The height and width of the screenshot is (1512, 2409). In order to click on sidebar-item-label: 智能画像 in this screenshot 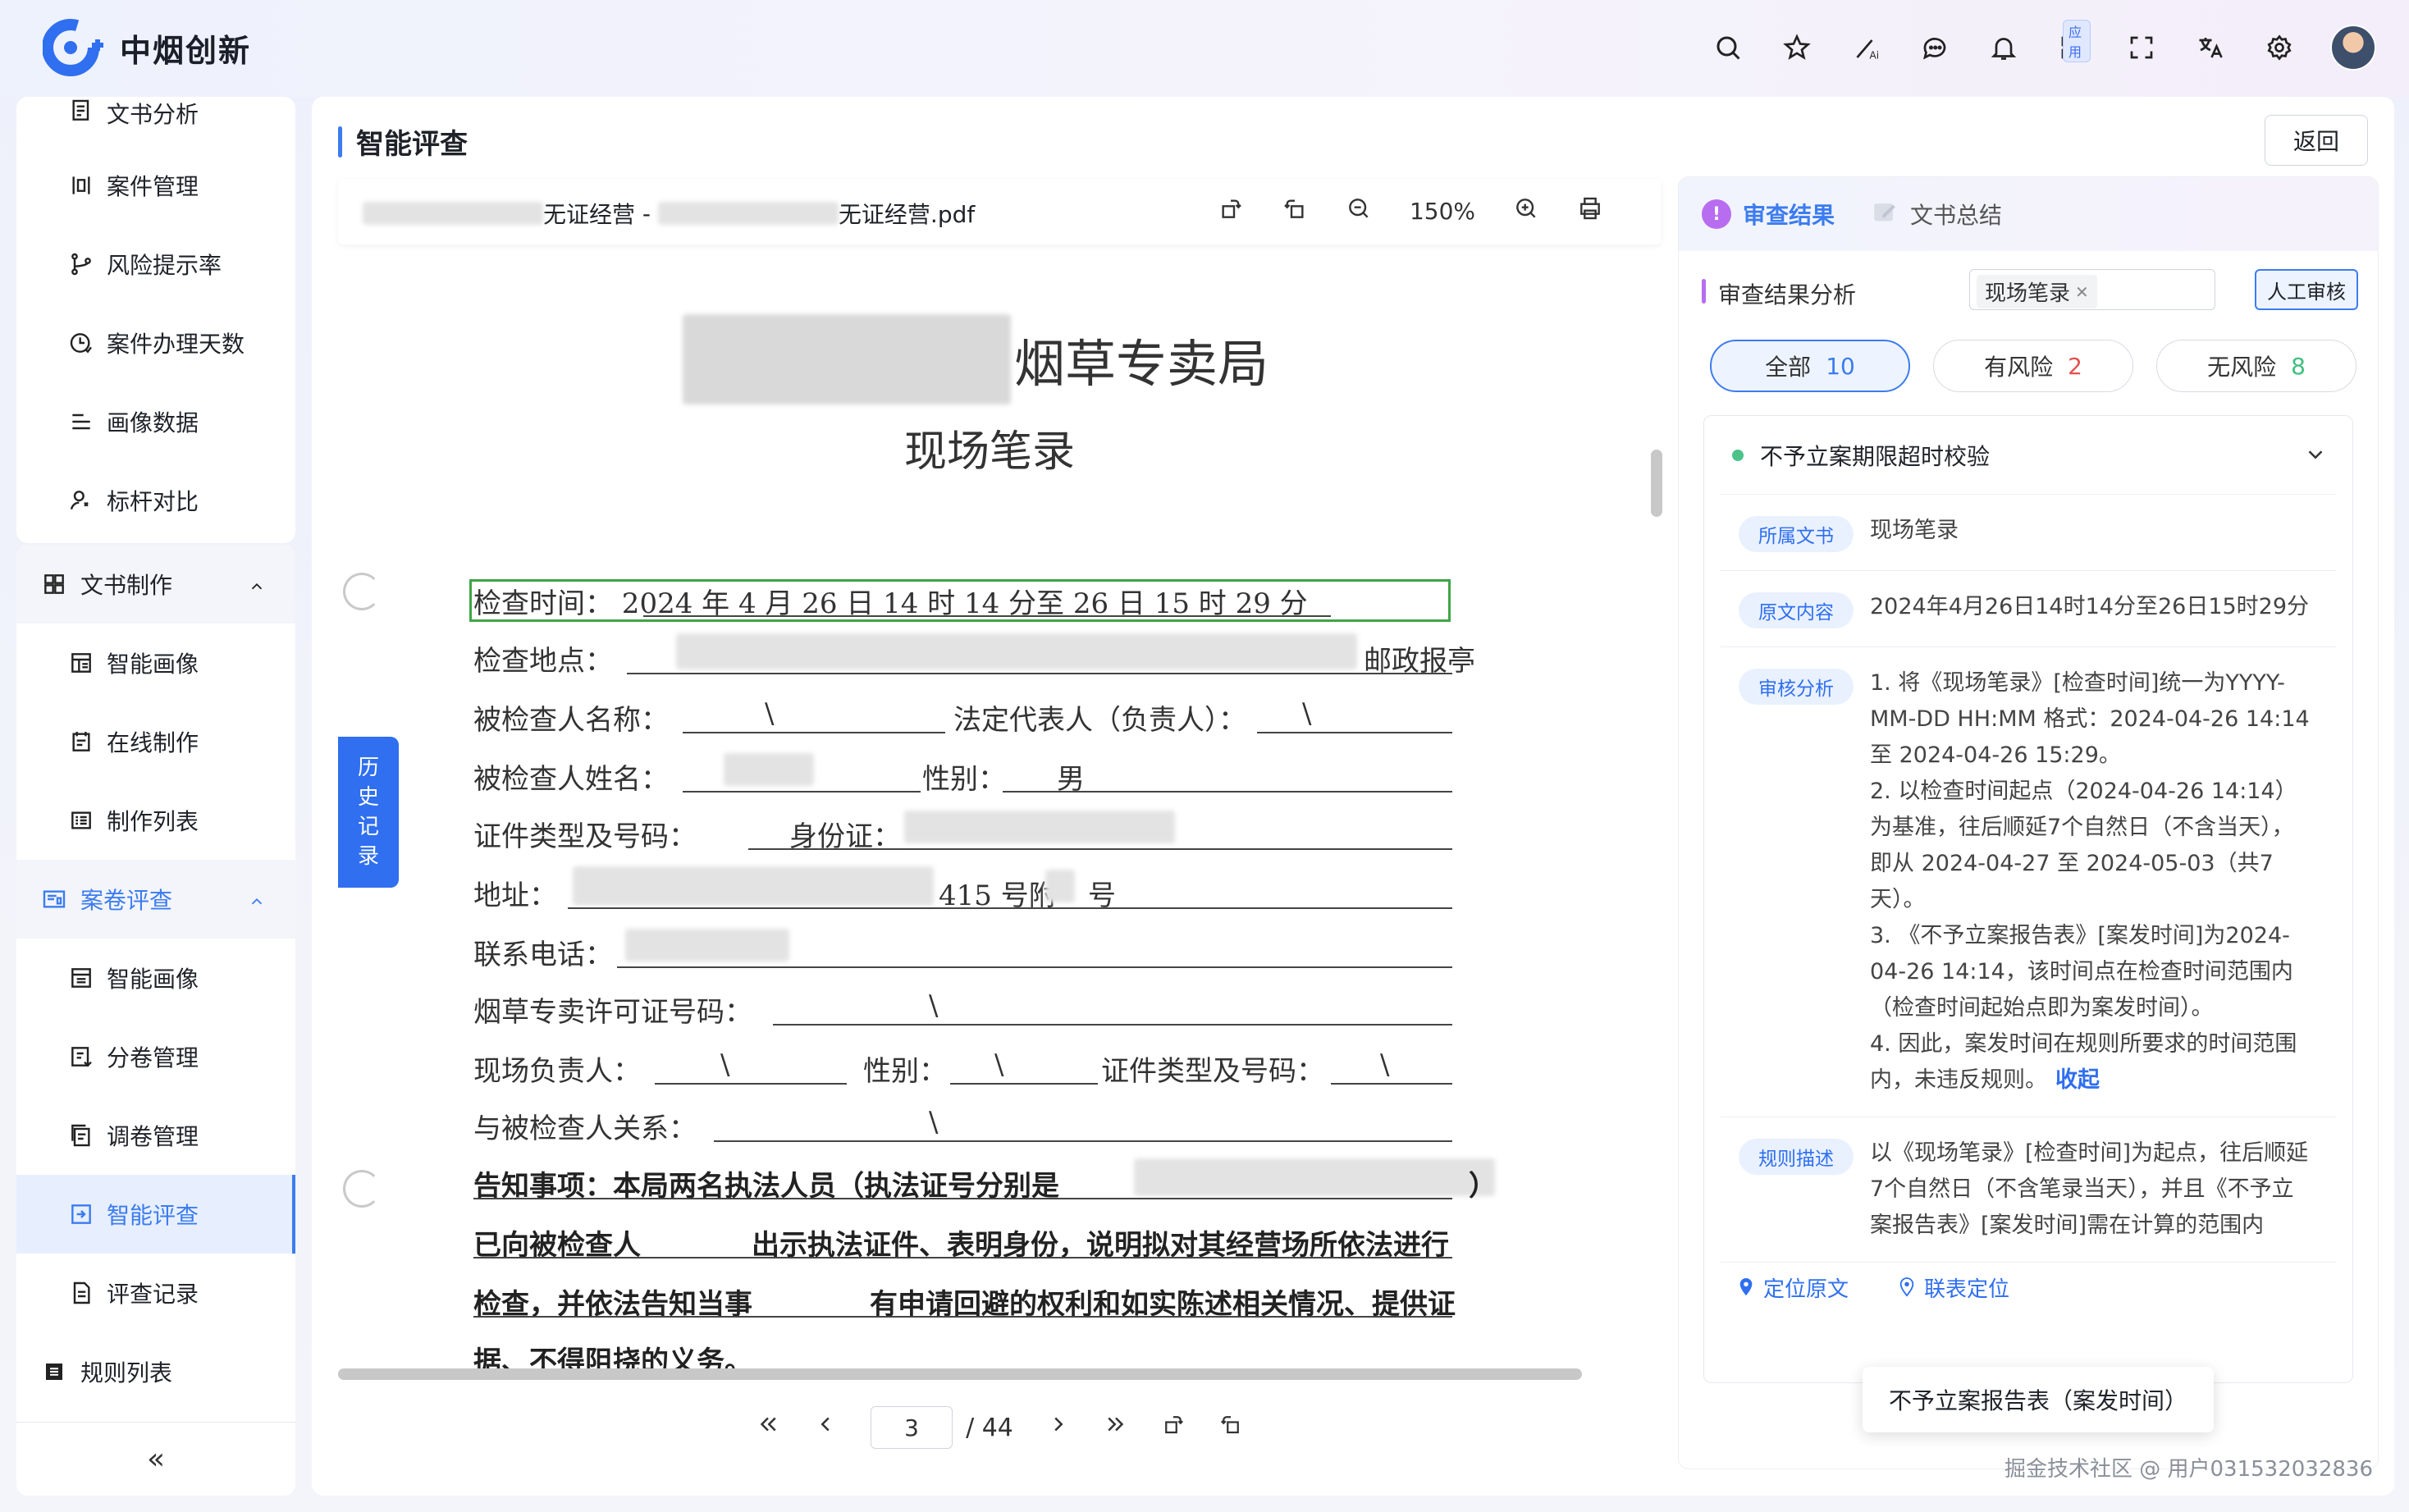, I will do `click(153, 664)`.